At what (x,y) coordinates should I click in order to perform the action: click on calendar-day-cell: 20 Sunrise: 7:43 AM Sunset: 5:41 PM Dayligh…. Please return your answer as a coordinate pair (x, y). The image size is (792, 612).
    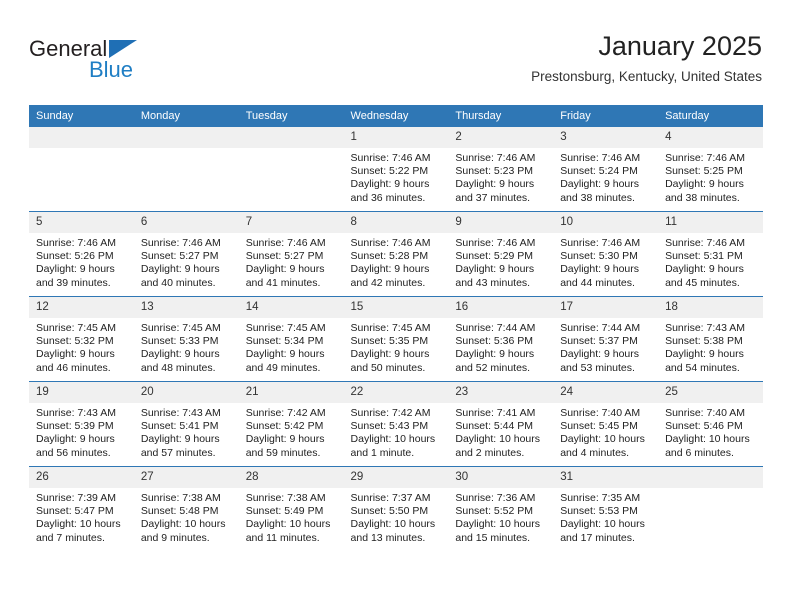
    Looking at the image, I should click on (186, 424).